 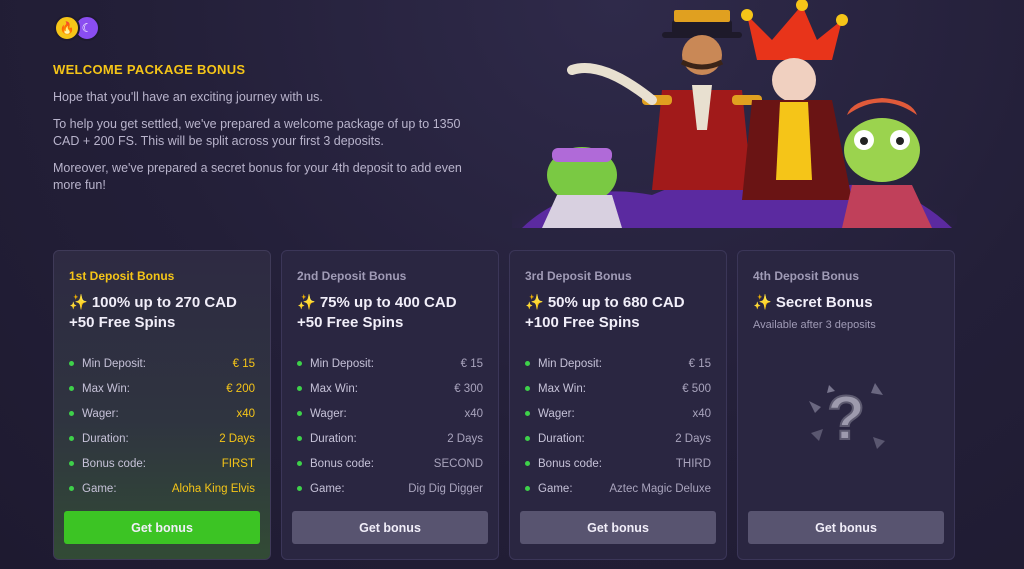 I want to click on detail-row: Bonus code: SECOND, so click(x=390, y=463).